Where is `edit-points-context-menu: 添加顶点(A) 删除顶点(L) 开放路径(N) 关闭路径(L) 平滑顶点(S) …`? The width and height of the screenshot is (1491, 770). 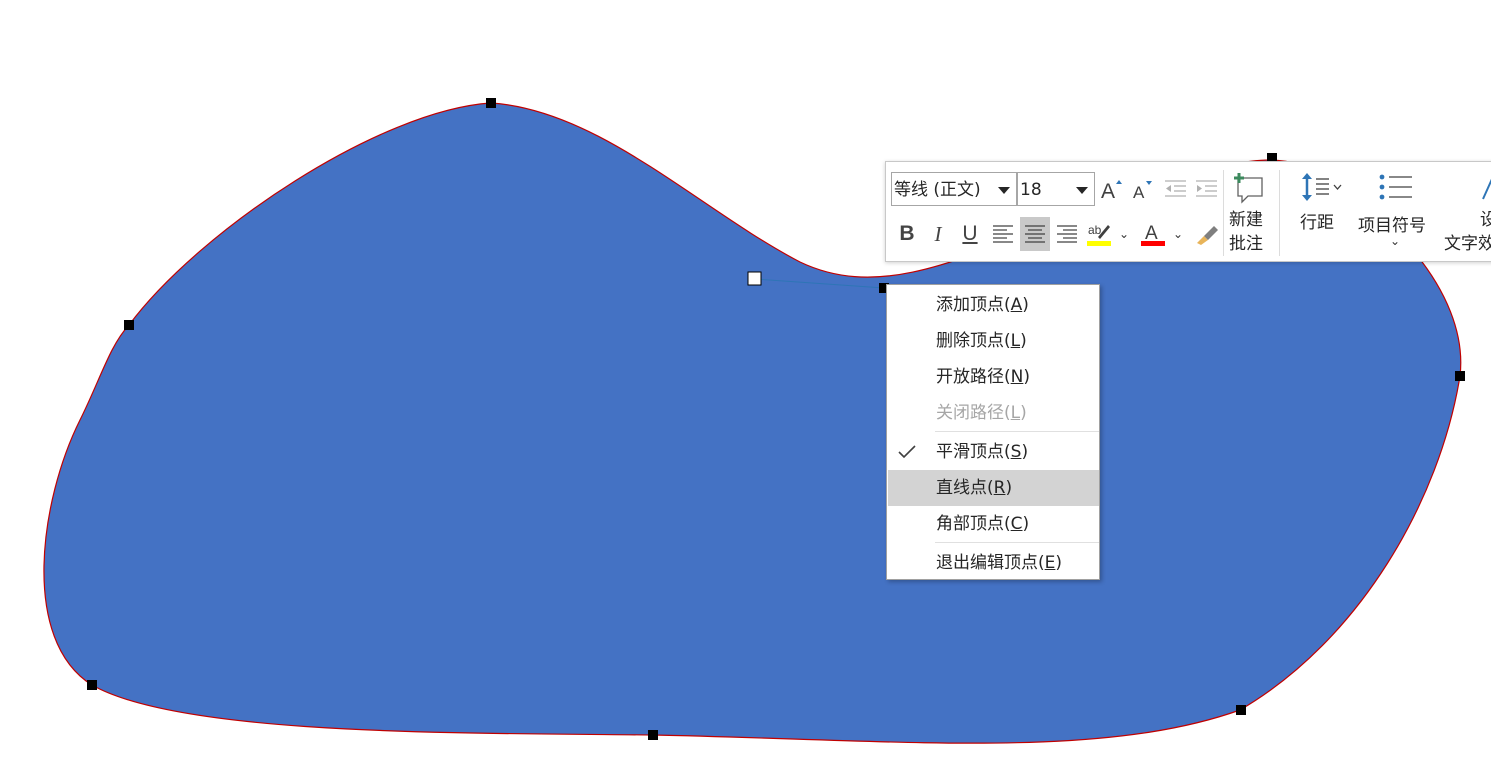 edit-points-context-menu: 添加顶点(A) 删除顶点(L) 开放路径(N) 关闭路径(L) 平滑顶点(S) … is located at coordinates (993, 432).